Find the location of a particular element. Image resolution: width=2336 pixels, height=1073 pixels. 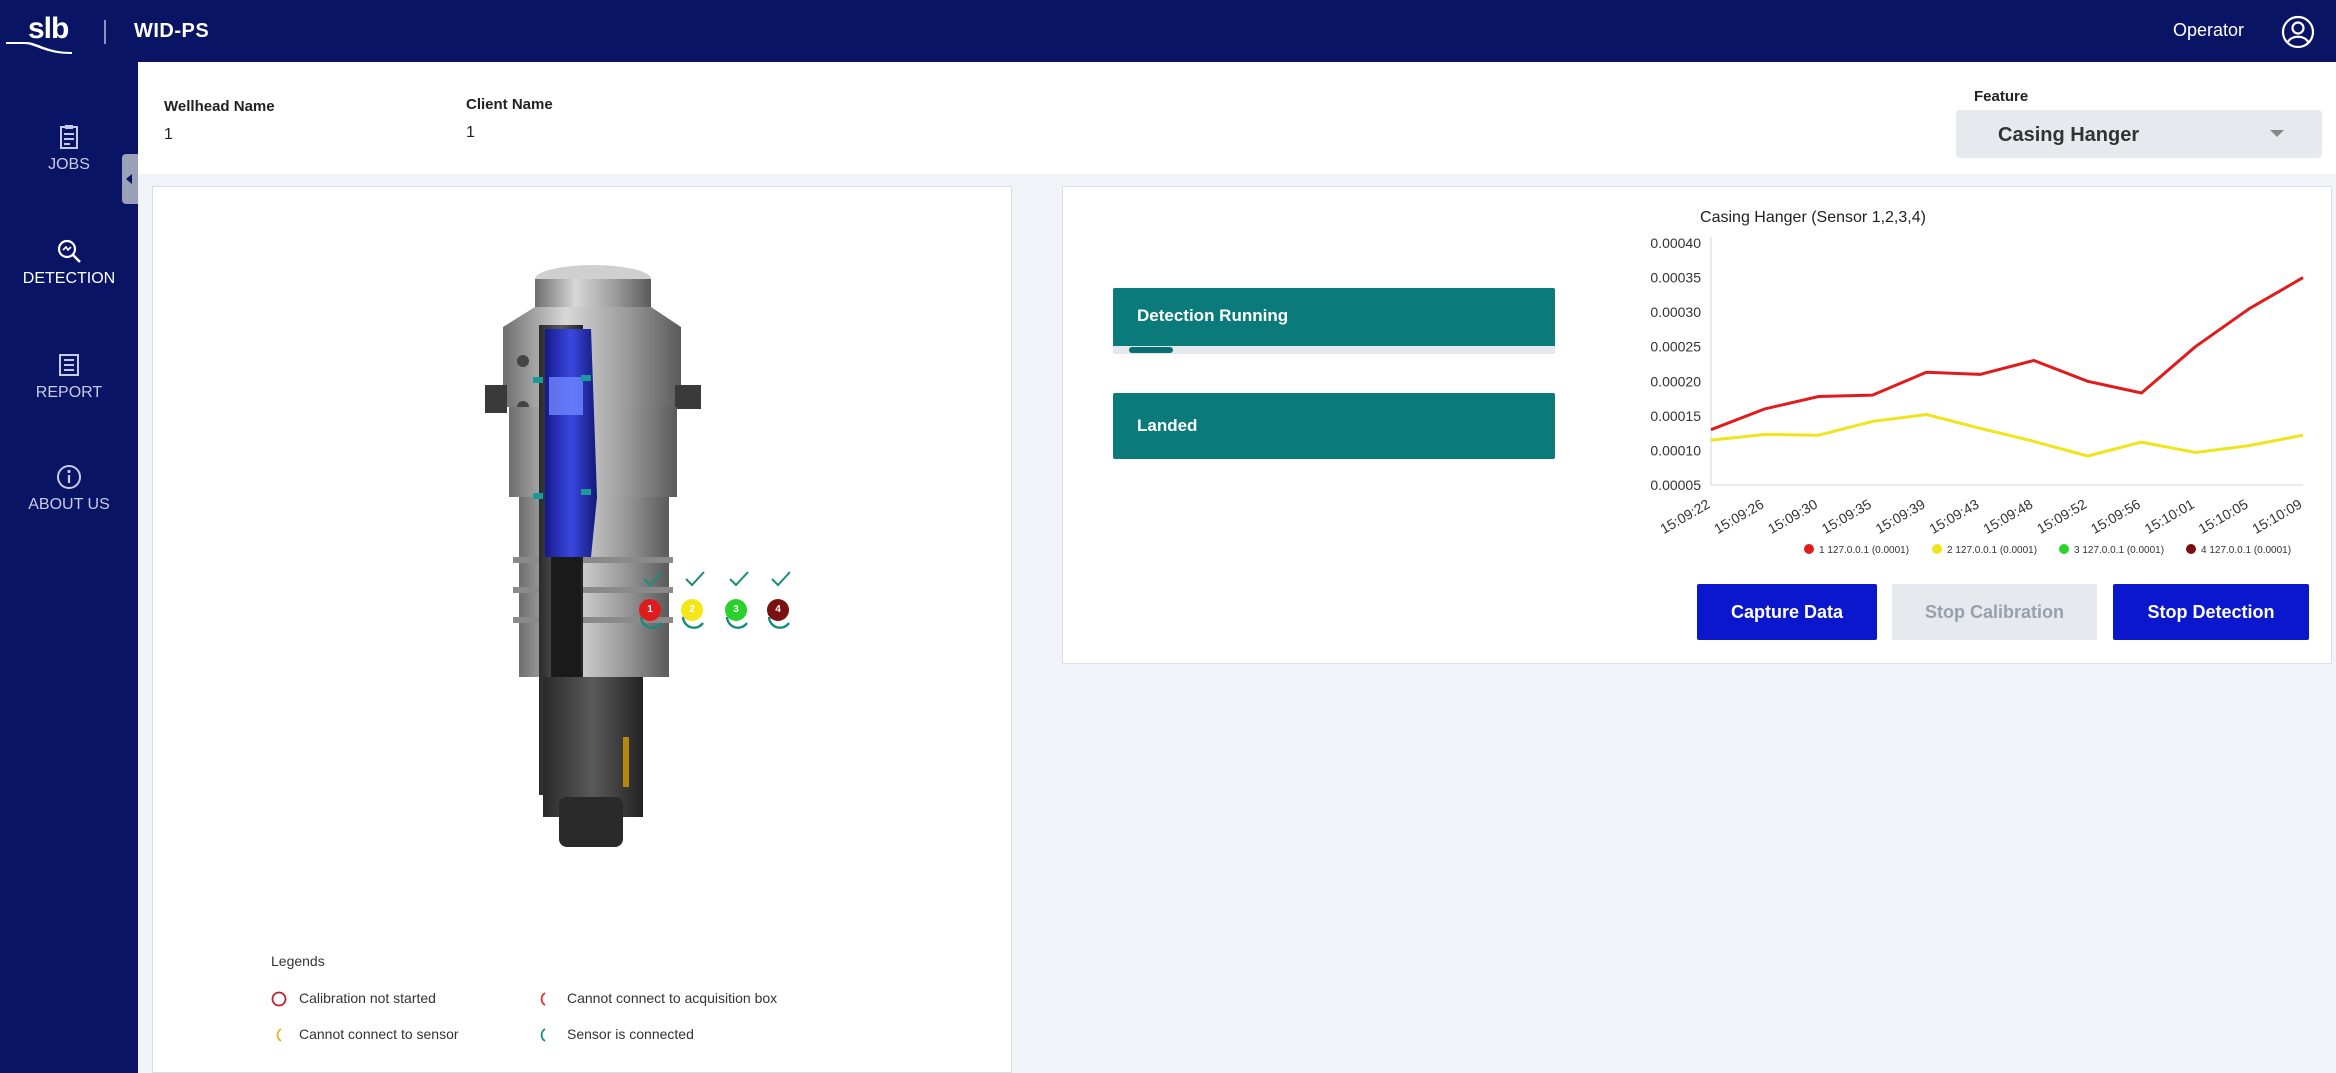

y-tick-label: 0.00035 is located at coordinates (1675, 278).